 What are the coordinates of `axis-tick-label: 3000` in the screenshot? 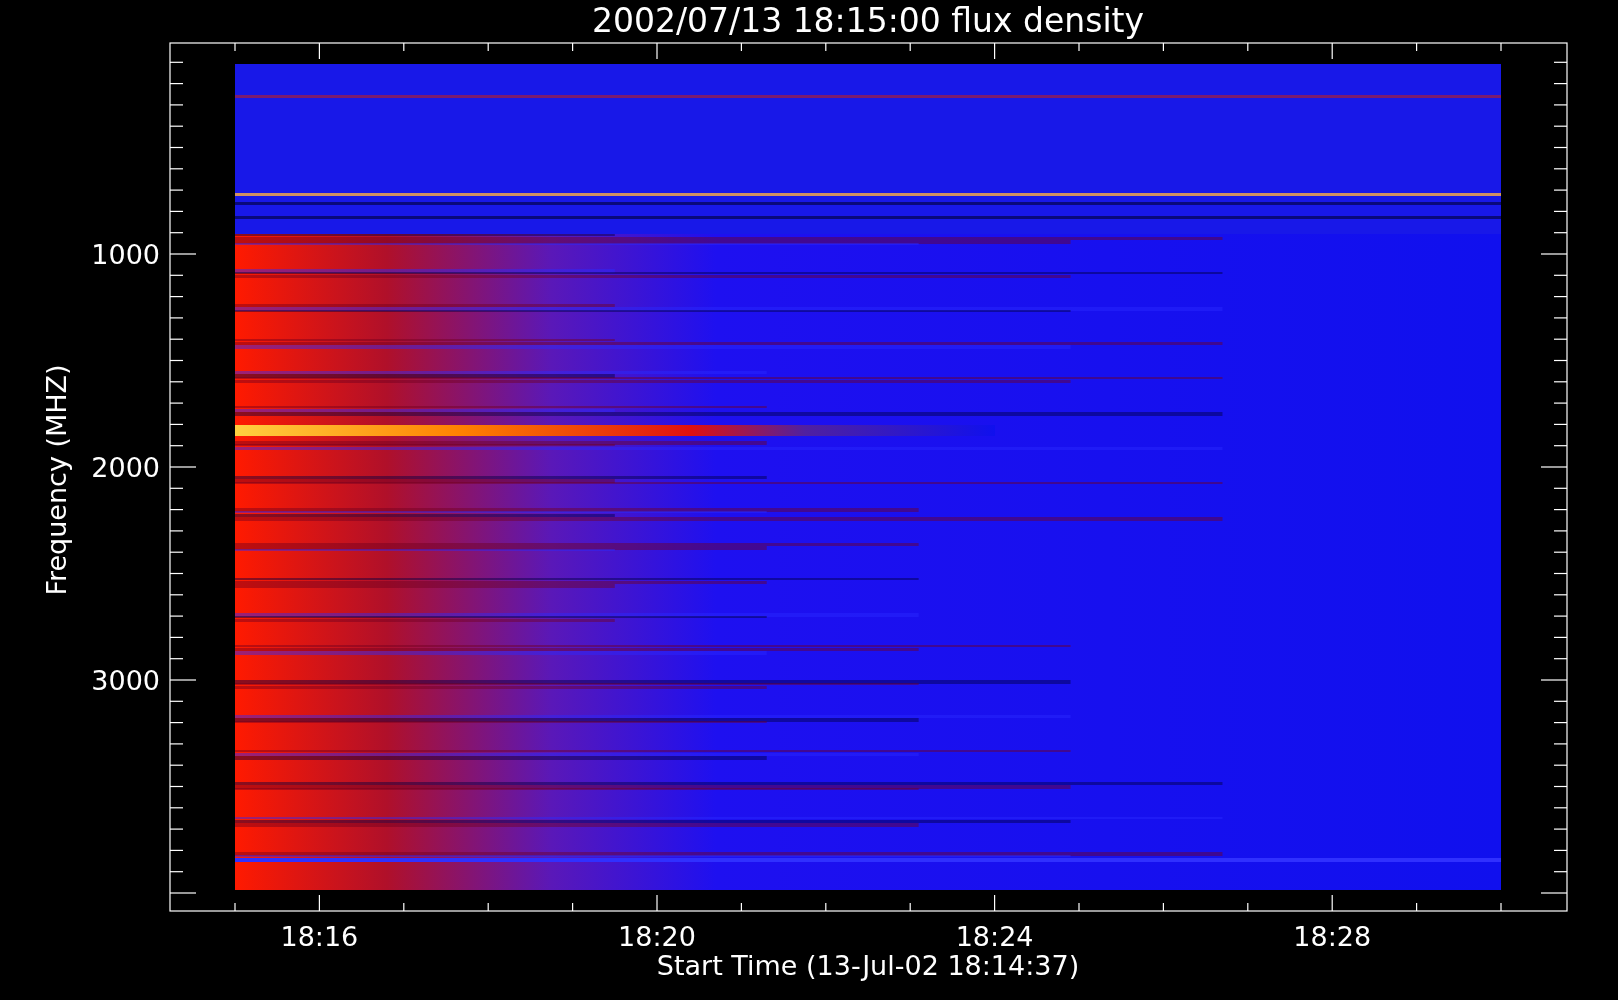 It's located at (125, 680).